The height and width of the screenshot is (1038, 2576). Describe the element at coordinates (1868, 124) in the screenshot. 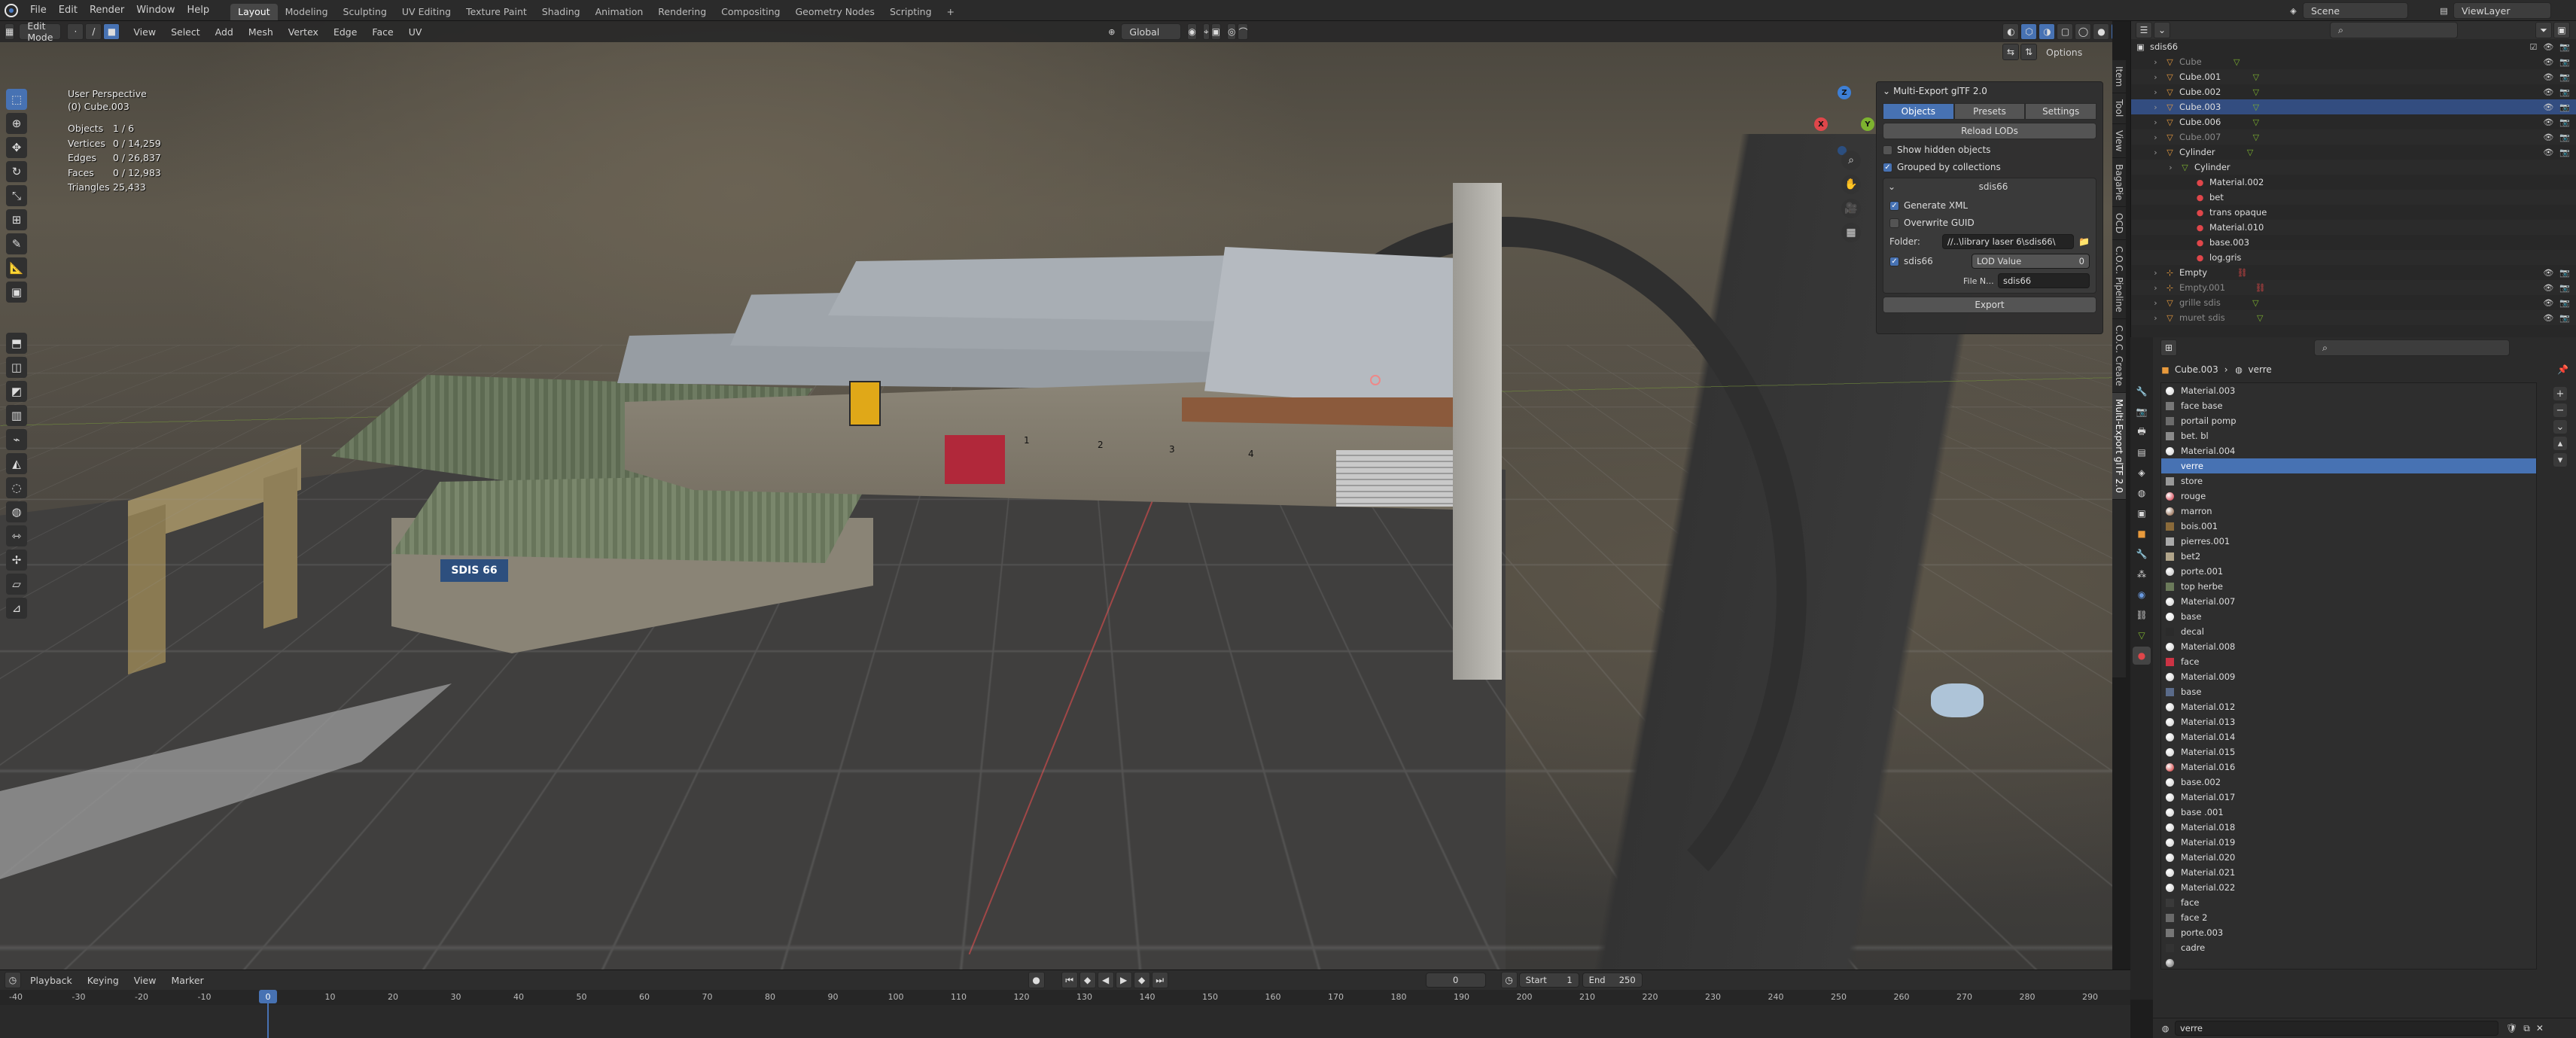

I see `gizmo-y-axis: Y` at that location.